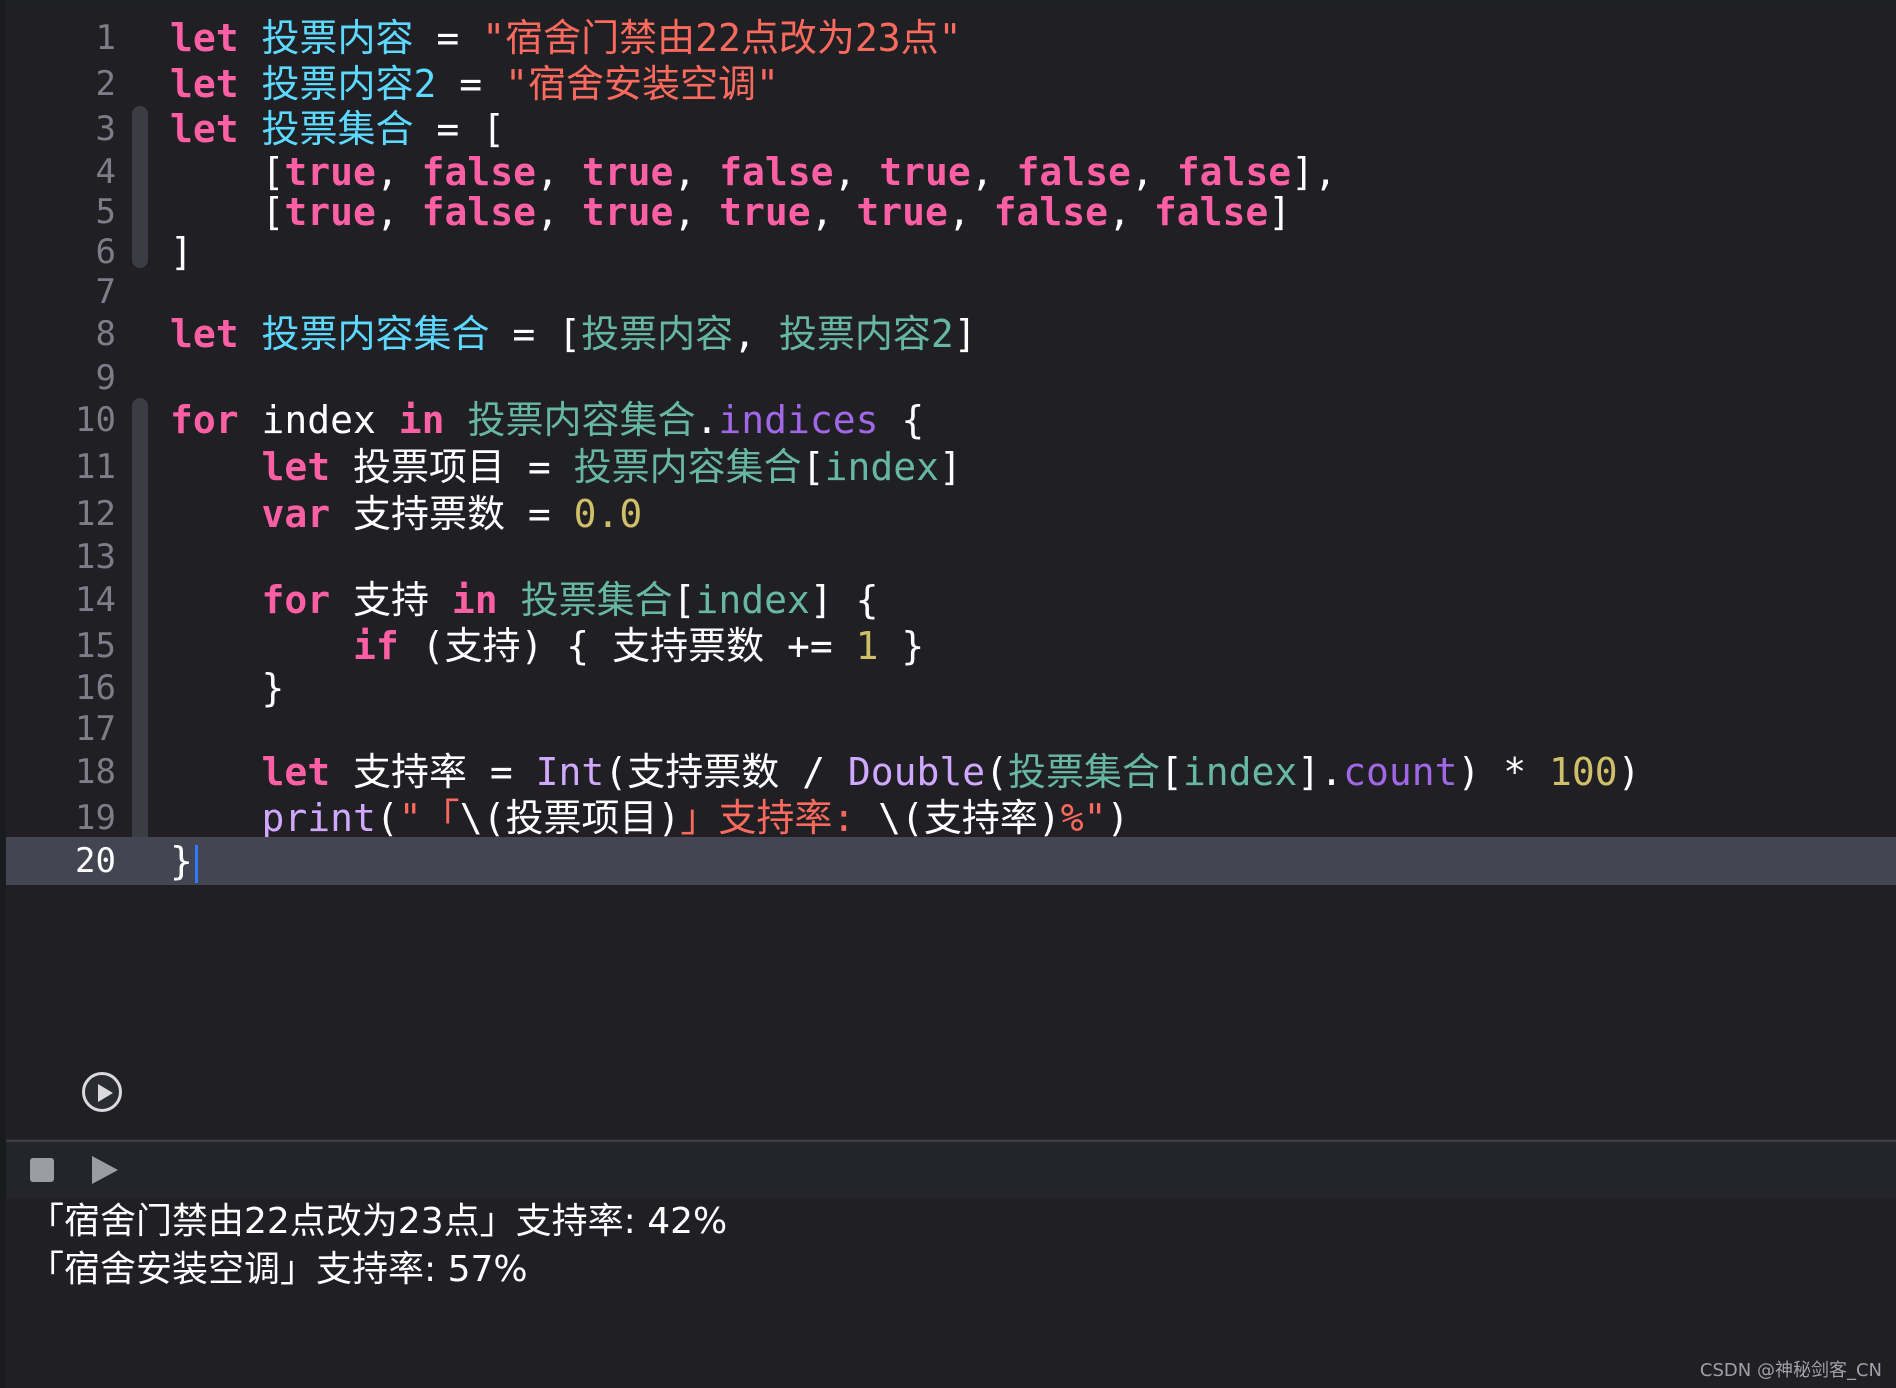 The width and height of the screenshot is (1896, 1388). Describe the element at coordinates (951, 292) in the screenshot. I see `code-line: 7` at that location.